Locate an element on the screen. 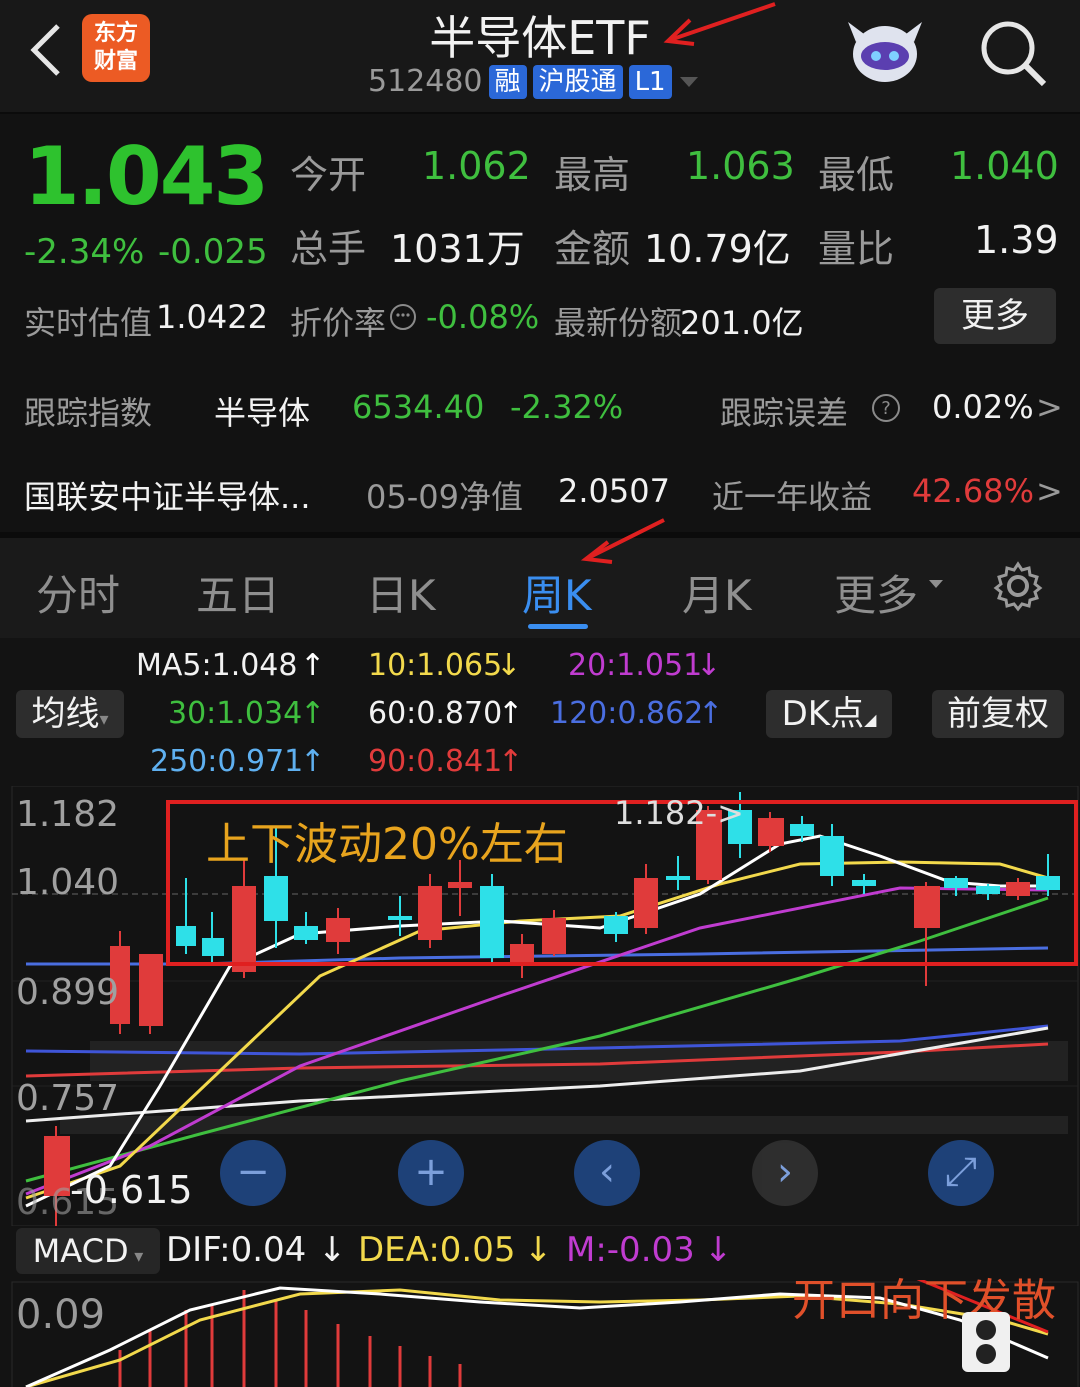 The height and width of the screenshot is (1387, 1080). year-return-value: 42.68% is located at coordinates (973, 491).